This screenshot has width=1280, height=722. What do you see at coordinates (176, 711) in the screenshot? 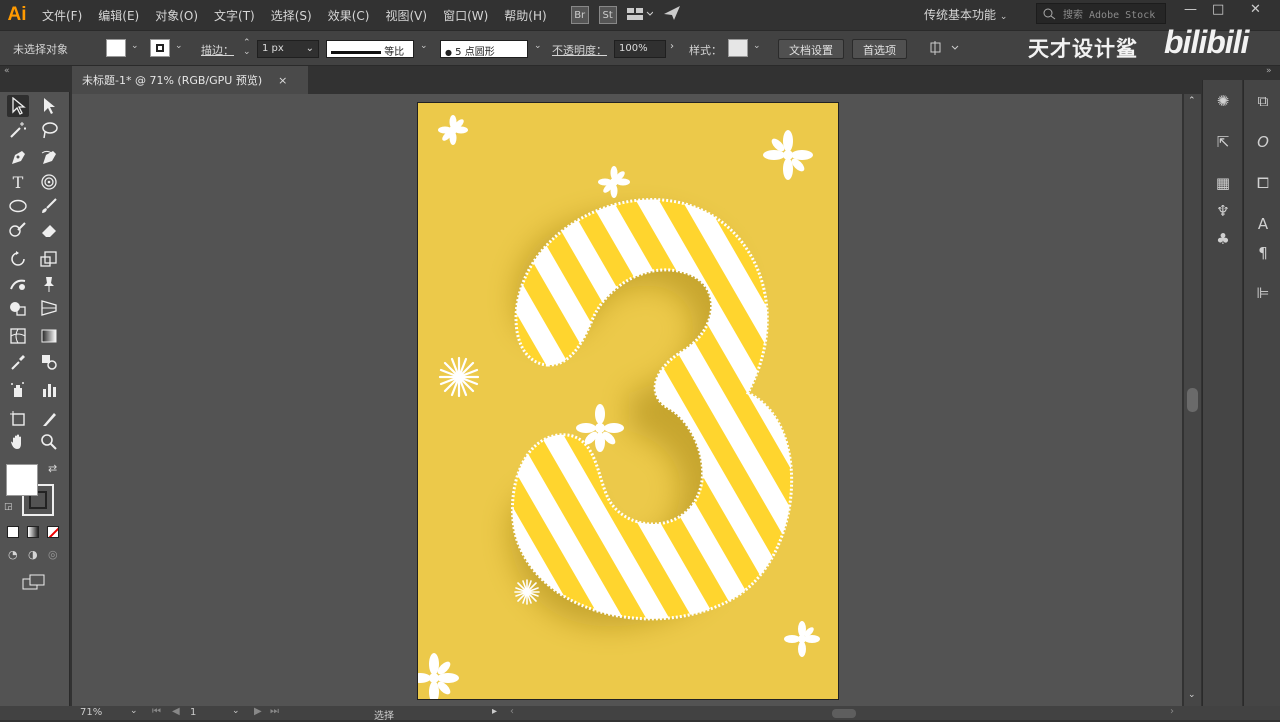
I see `prev-page-icon: ◀` at bounding box center [176, 711].